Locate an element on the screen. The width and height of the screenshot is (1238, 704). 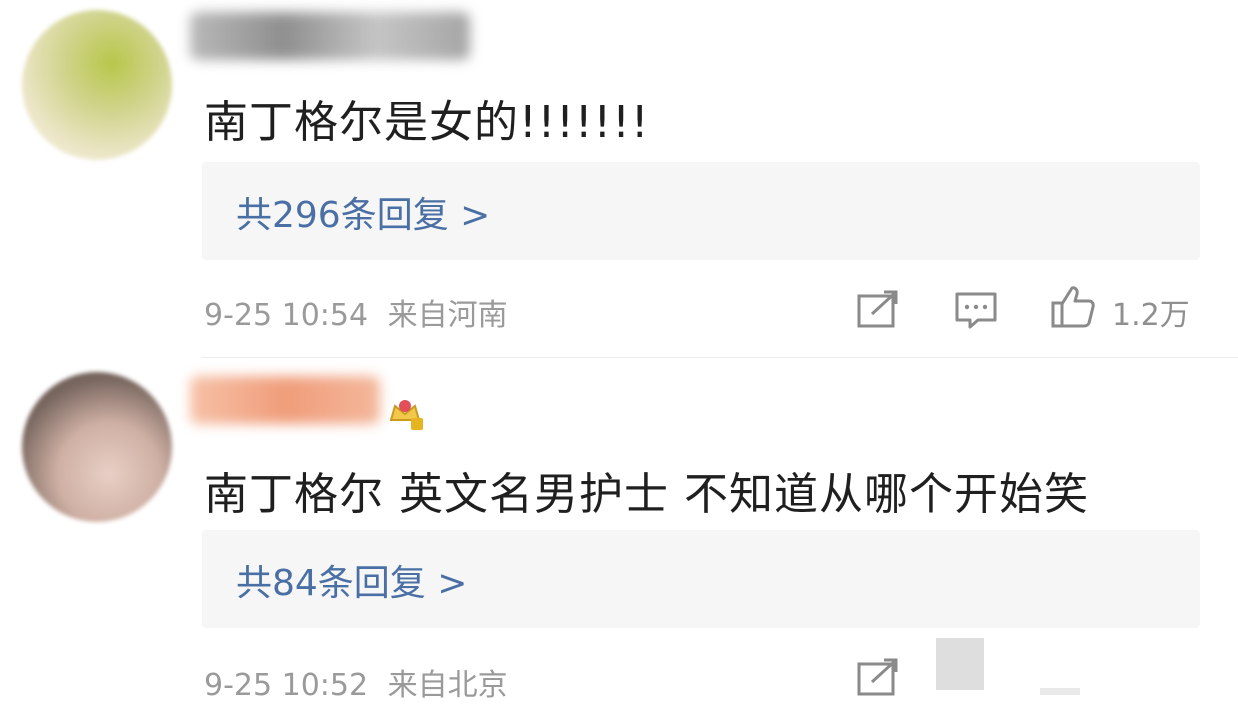
level-badge-icon is located at coordinates (406, 415).